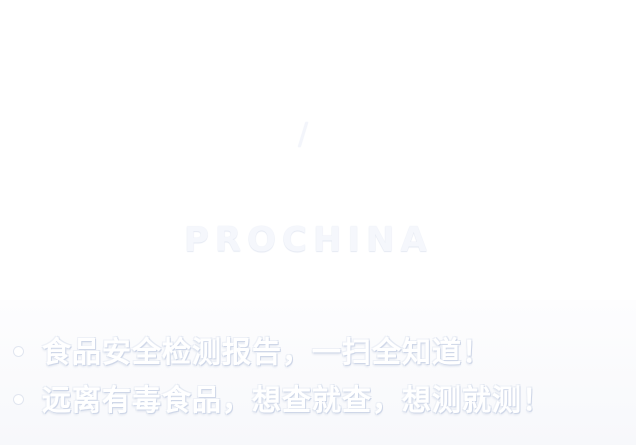 Image resolution: width=636 pixels, height=445 pixels. What do you see at coordinates (297, 400) in the screenshot?
I see `feature-text: 远离有毒食品，想查就查，想测就测！` at bounding box center [297, 400].